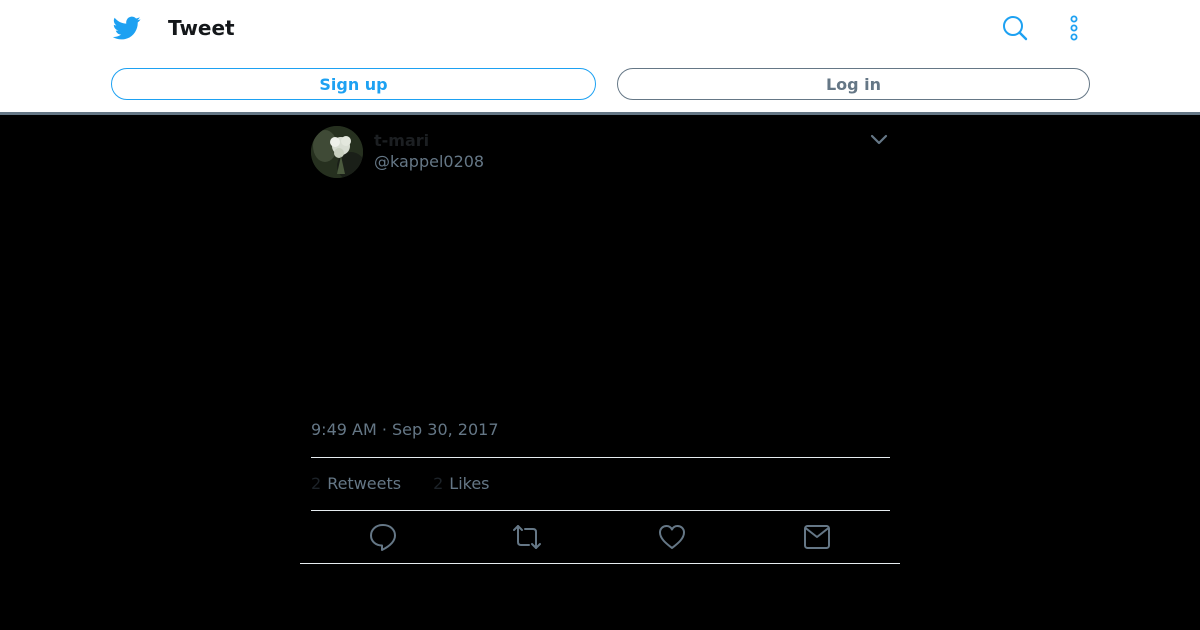 The image size is (1200, 630). What do you see at coordinates (1074, 28) in the screenshot?
I see `more-vertical-icon` at bounding box center [1074, 28].